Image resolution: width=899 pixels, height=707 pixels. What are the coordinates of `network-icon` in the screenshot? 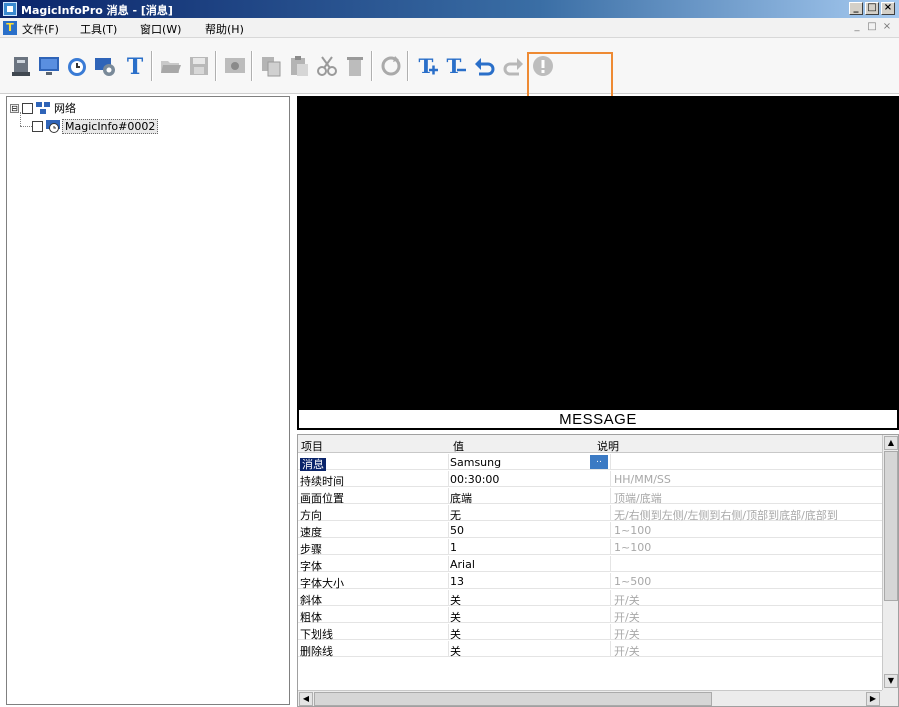 It's located at (43, 108).